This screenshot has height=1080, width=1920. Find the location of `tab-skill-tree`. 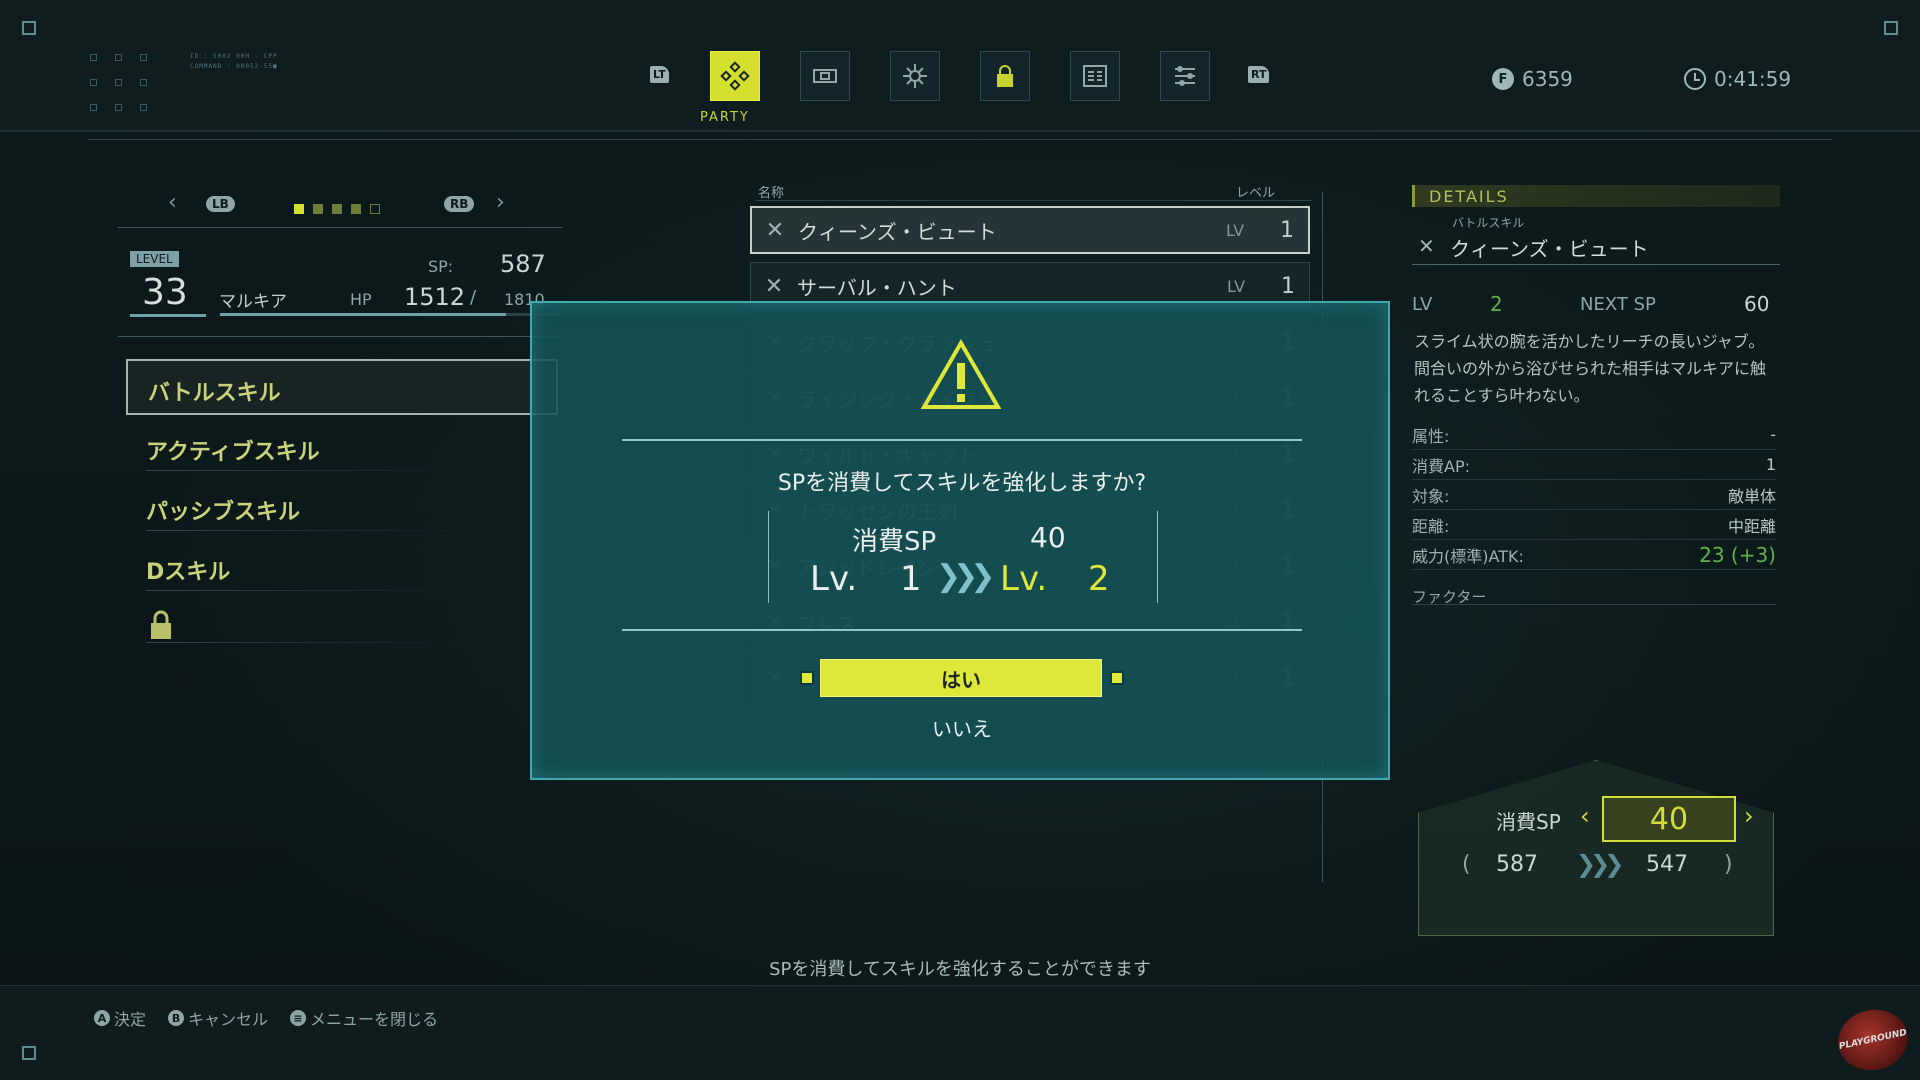

tab-skill-tree is located at coordinates (915, 76).